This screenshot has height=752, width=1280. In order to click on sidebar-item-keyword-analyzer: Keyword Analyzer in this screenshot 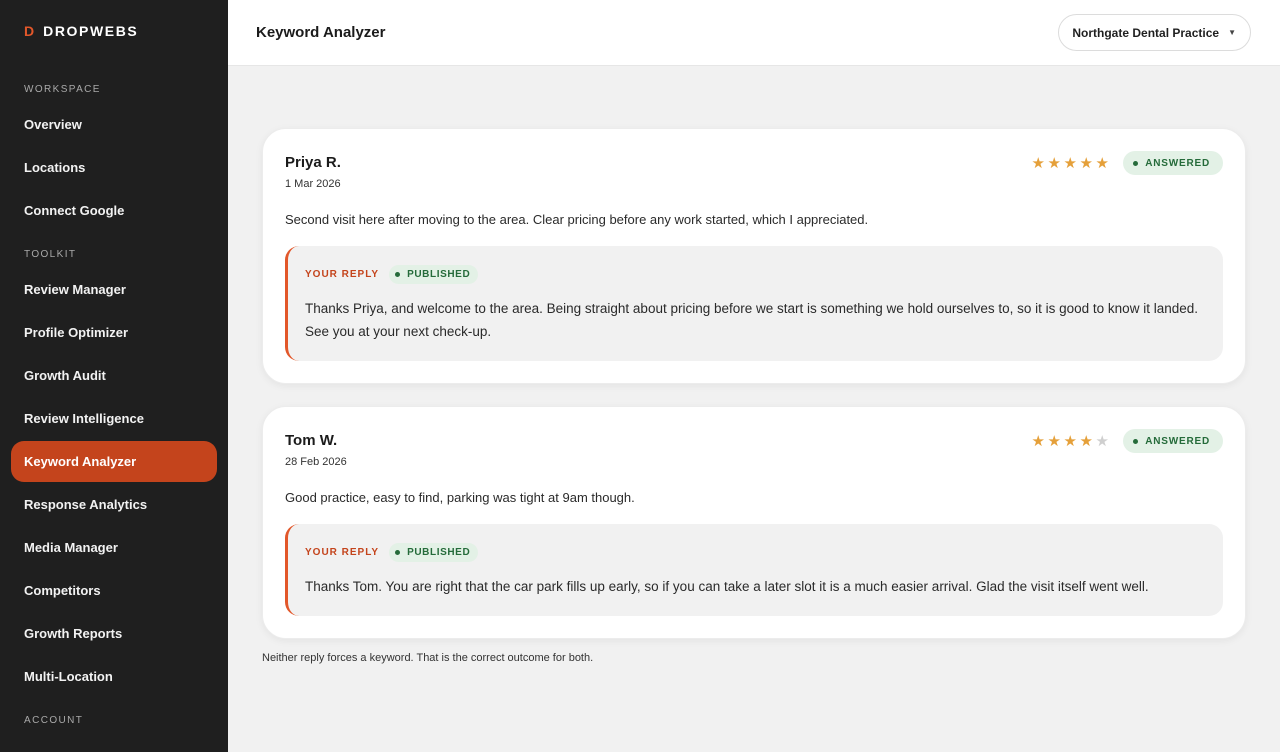, I will do `click(114, 461)`.